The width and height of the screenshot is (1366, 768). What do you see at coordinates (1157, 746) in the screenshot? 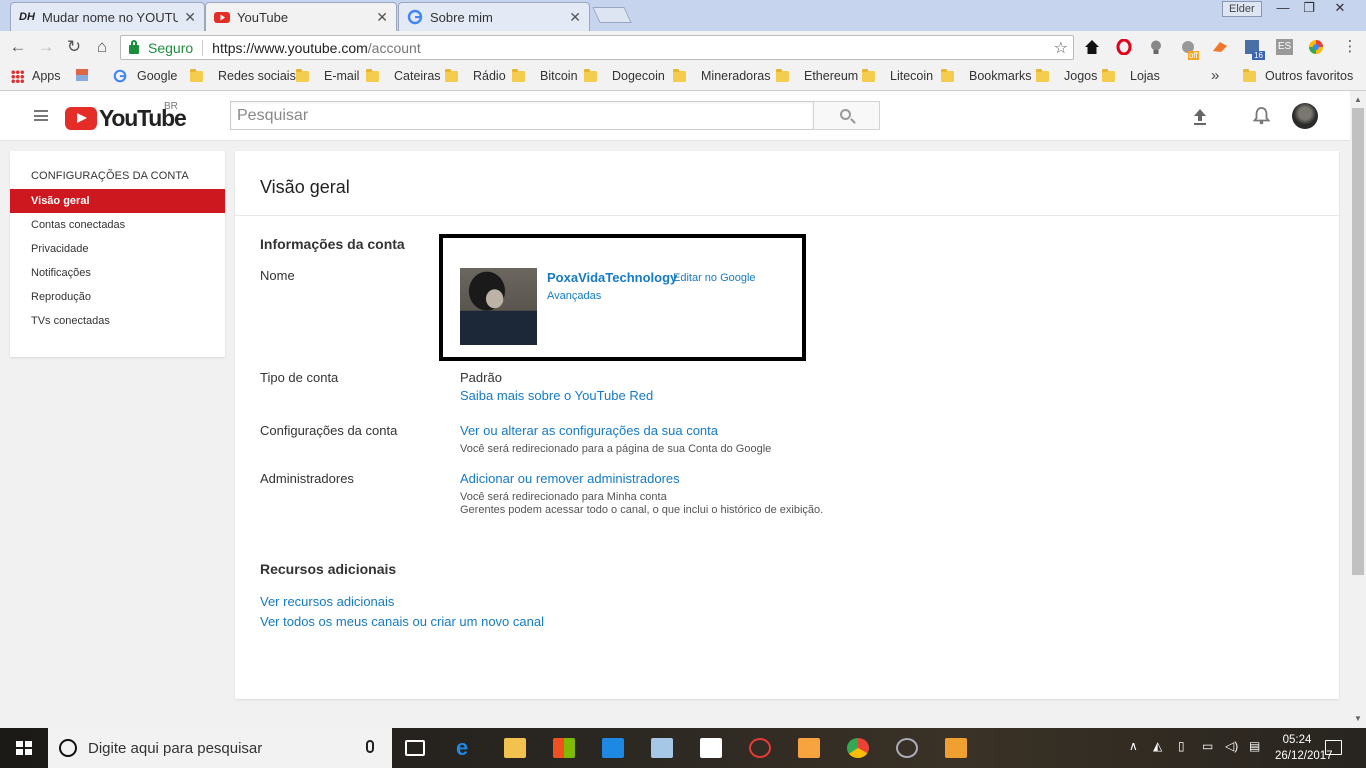
I see `network-drive-icon: ◭` at bounding box center [1157, 746].